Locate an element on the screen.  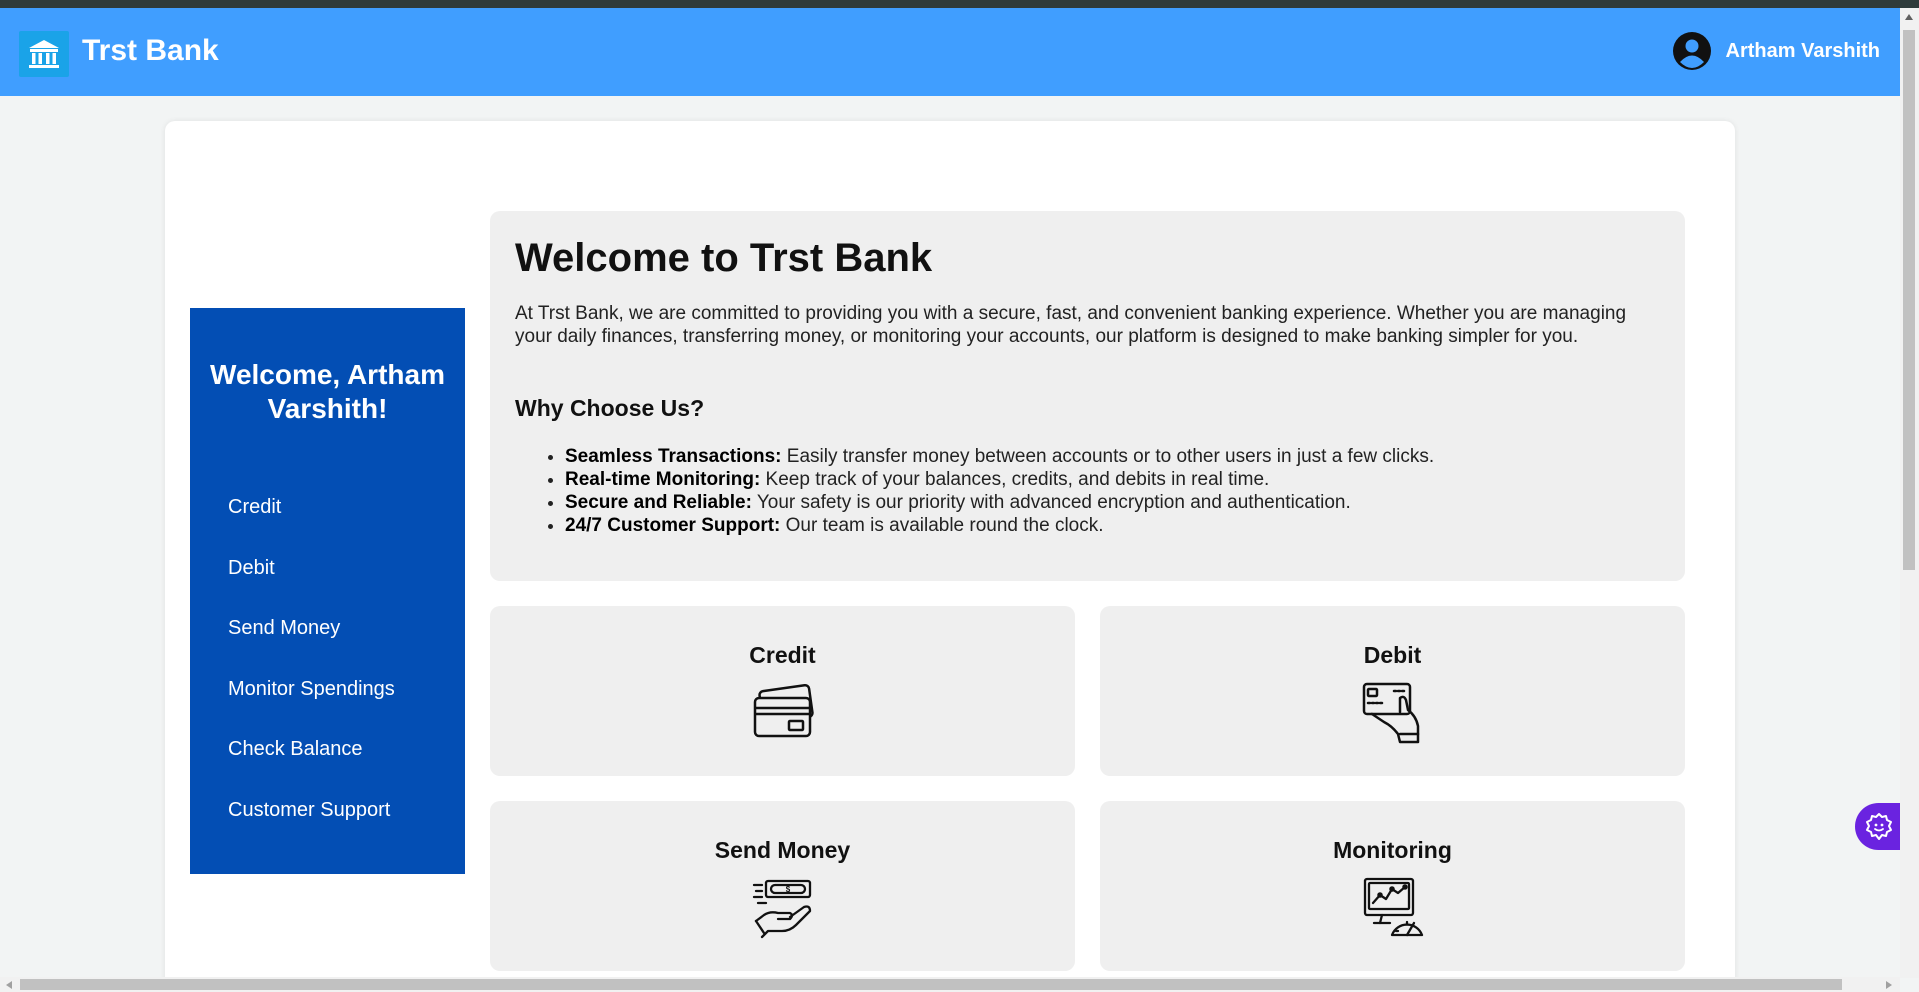
sidebar-item-check-balance: Check Balance is located at coordinates (295, 749).